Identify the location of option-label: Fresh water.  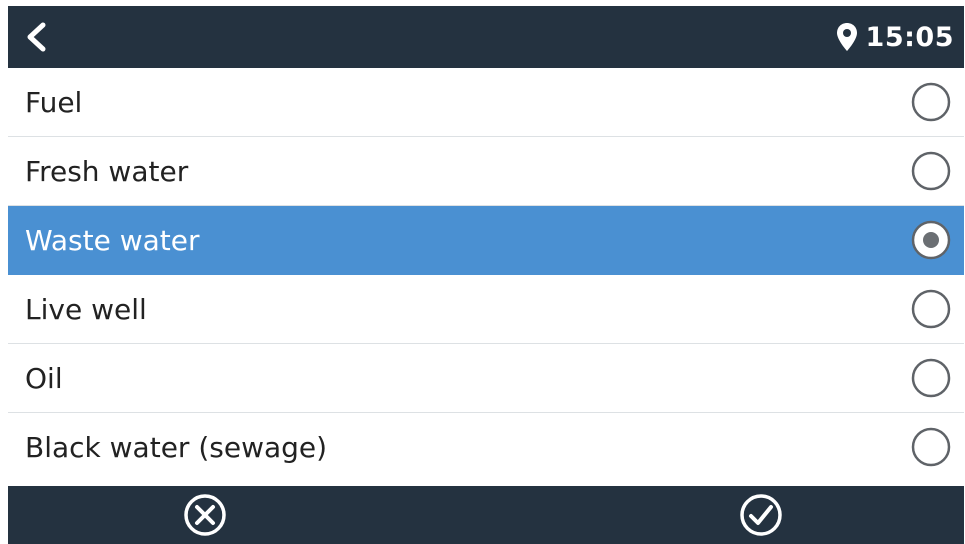
(107, 171).